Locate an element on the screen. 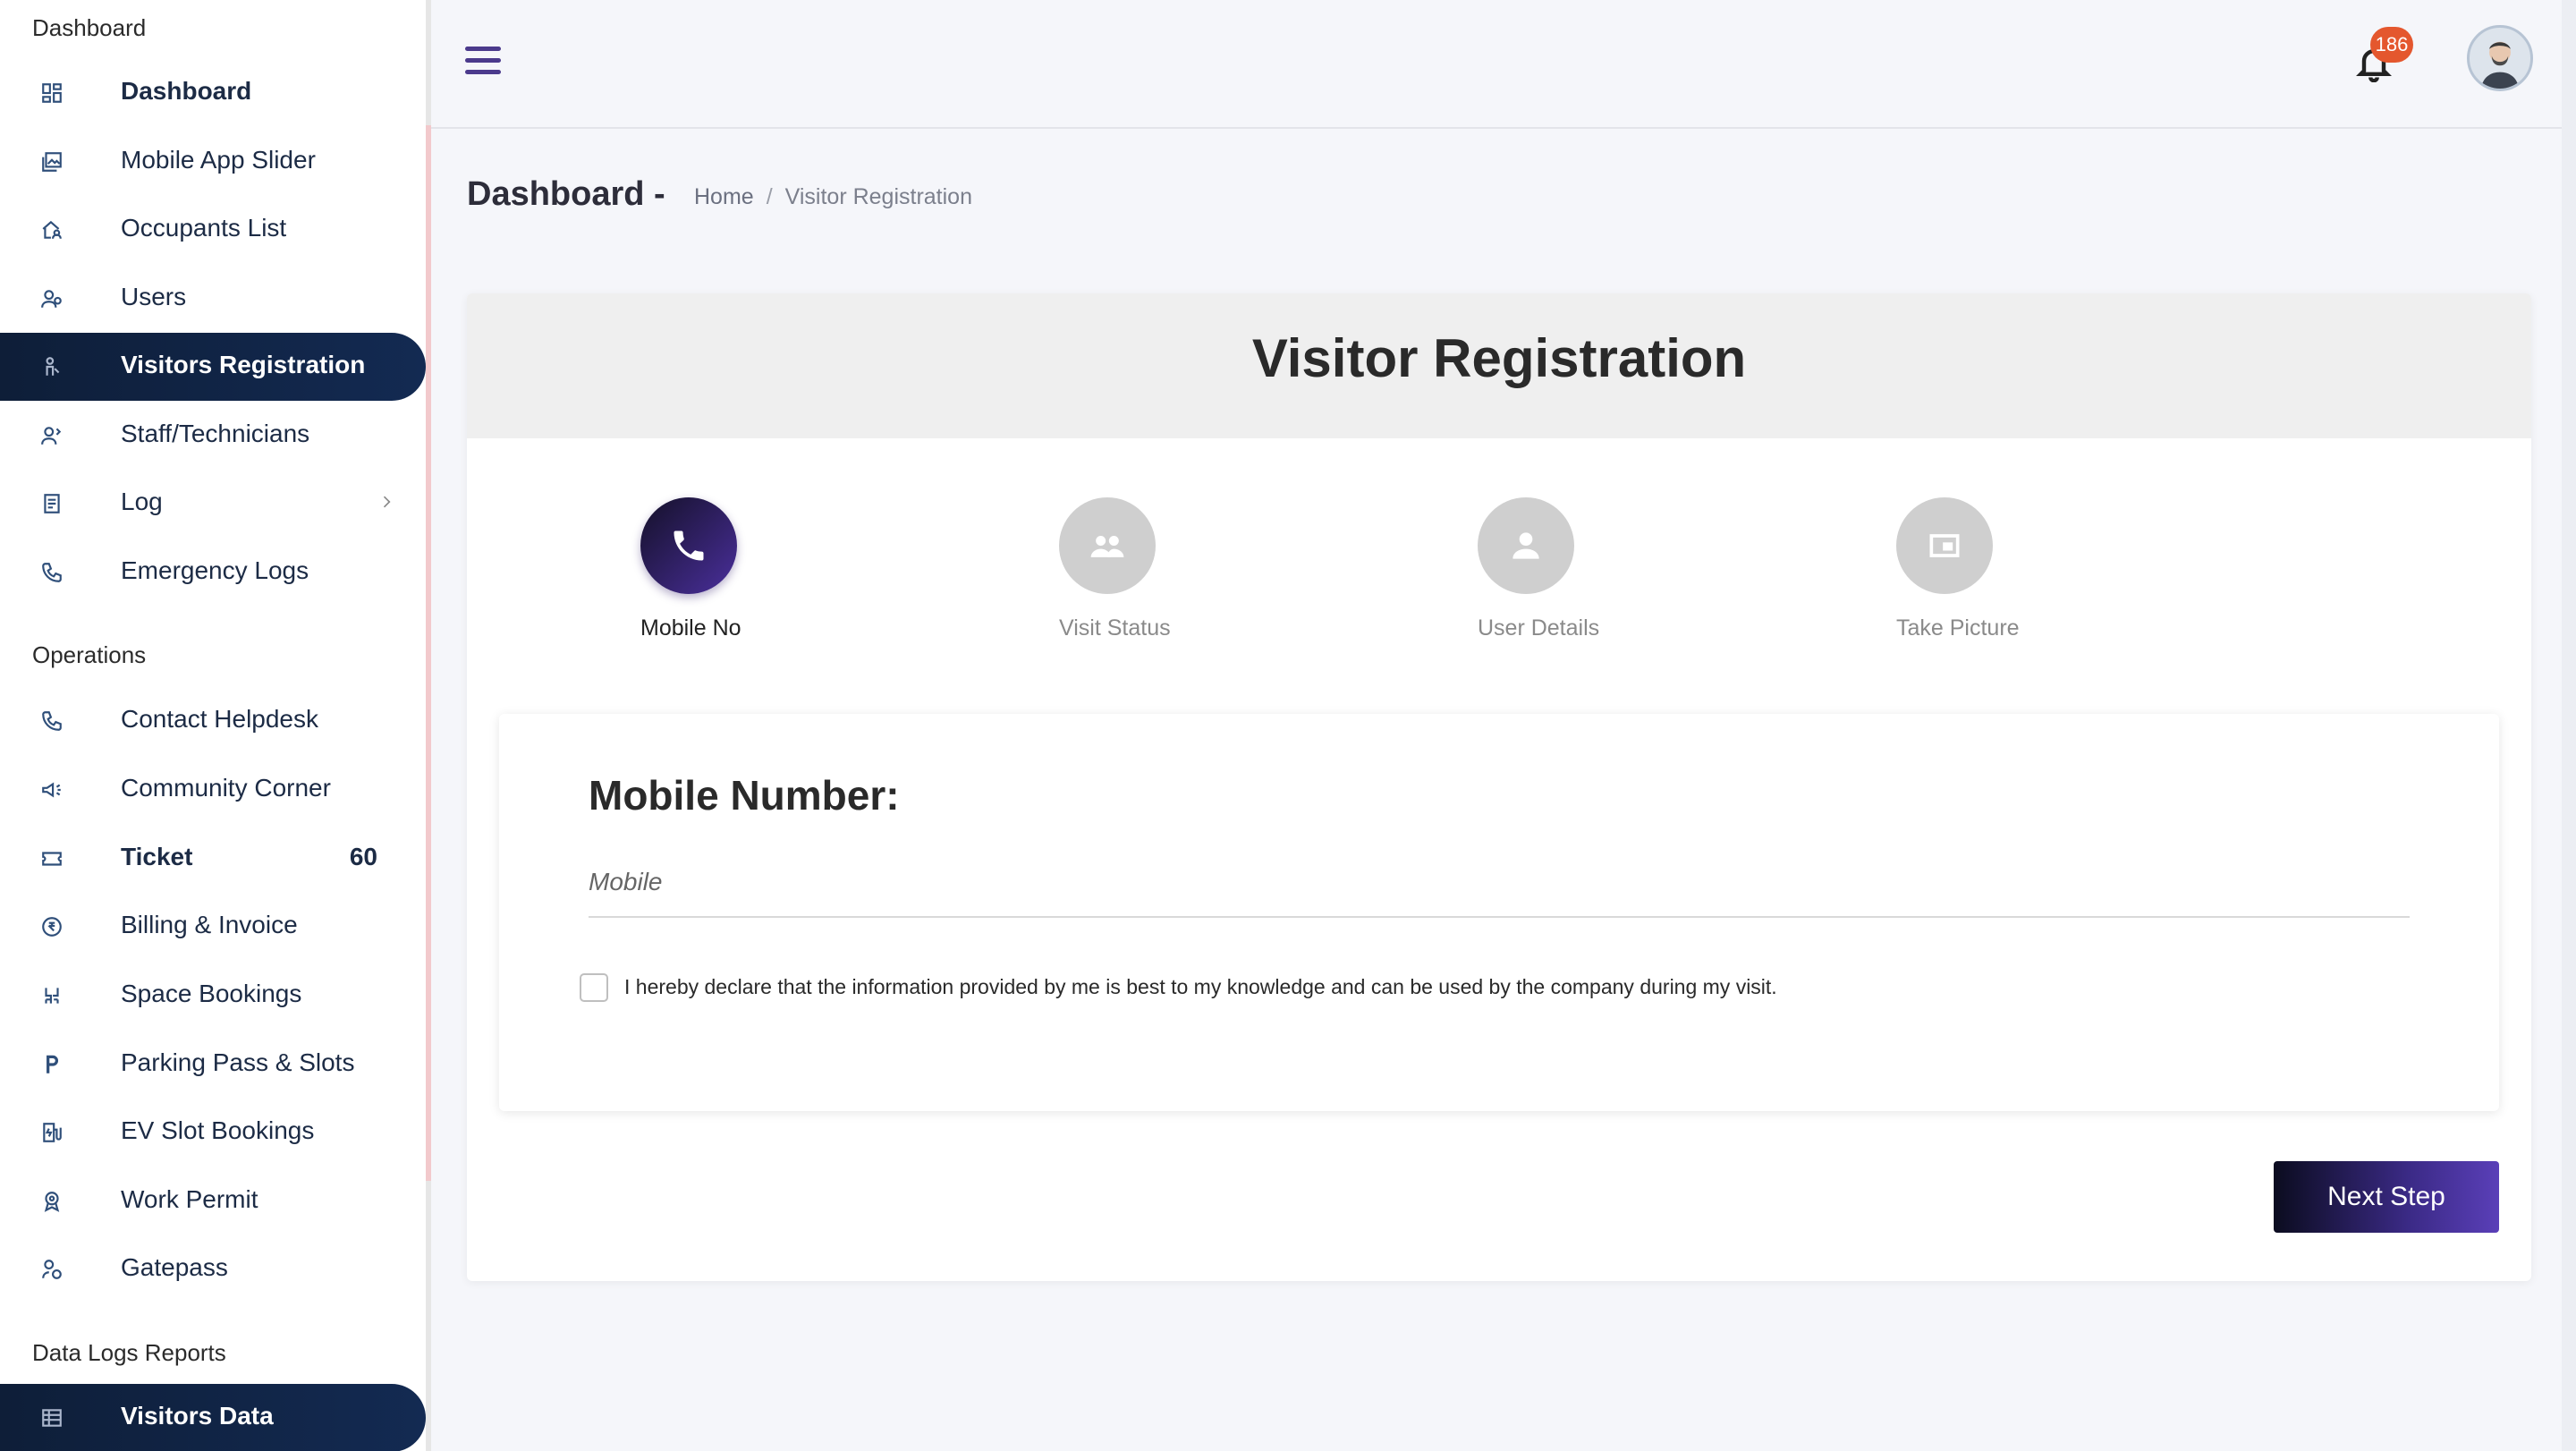 This screenshot has width=2576, height=1451. notification-badge: 186 is located at coordinates (2391, 45).